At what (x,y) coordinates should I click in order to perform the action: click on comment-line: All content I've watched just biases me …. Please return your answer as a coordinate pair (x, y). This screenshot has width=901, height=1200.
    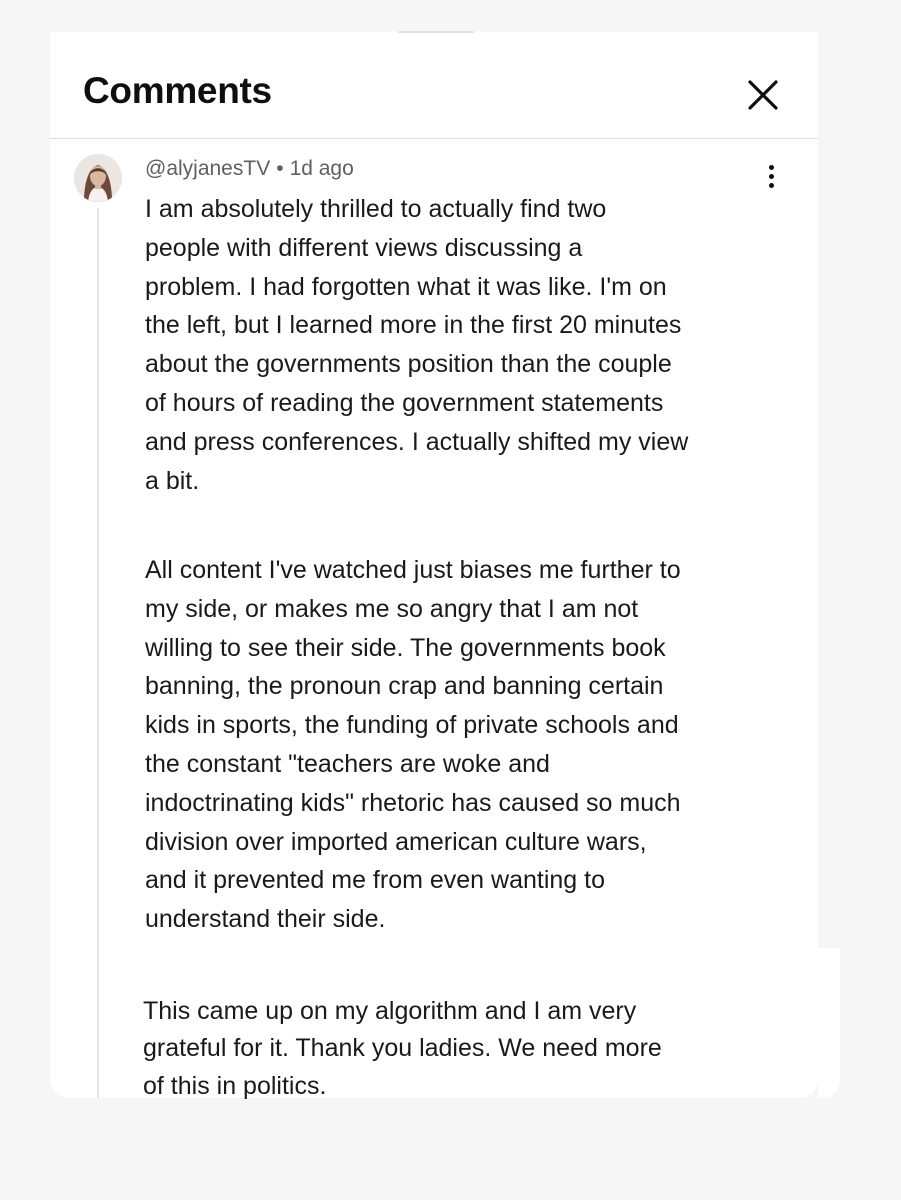
    Looking at the image, I should click on (413, 570).